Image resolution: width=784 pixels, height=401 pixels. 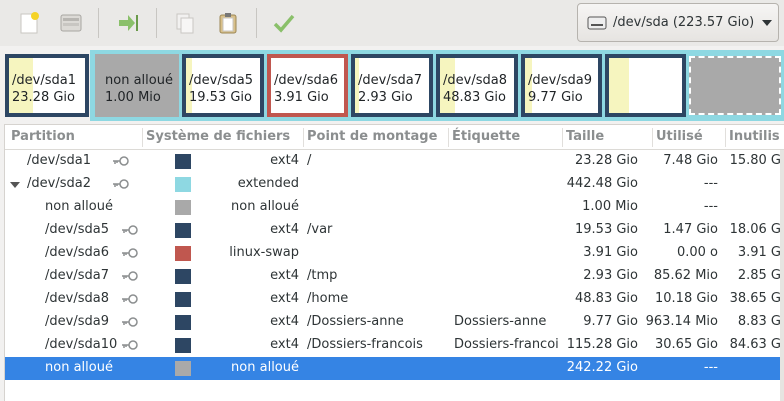 What do you see at coordinates (610, 252) in the screenshot?
I see `partition-size: 3.91 Gio` at bounding box center [610, 252].